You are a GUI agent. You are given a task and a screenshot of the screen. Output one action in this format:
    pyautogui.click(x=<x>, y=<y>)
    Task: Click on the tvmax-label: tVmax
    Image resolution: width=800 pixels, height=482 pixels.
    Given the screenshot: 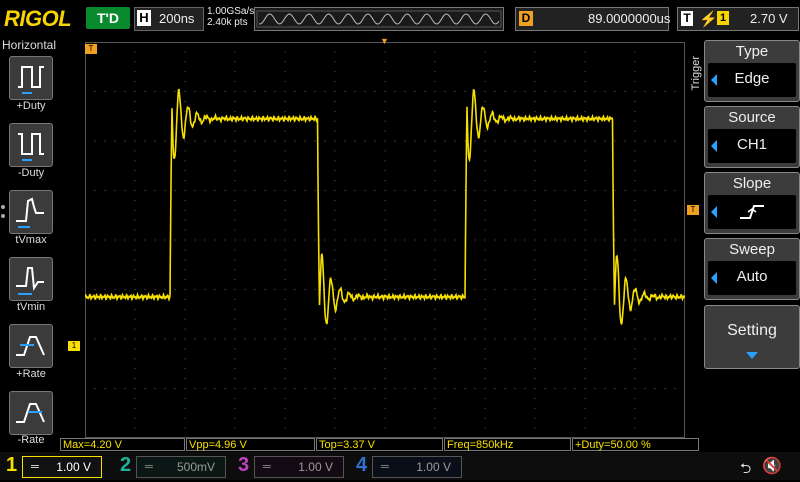 What is the action you would take?
    pyautogui.click(x=31, y=240)
    